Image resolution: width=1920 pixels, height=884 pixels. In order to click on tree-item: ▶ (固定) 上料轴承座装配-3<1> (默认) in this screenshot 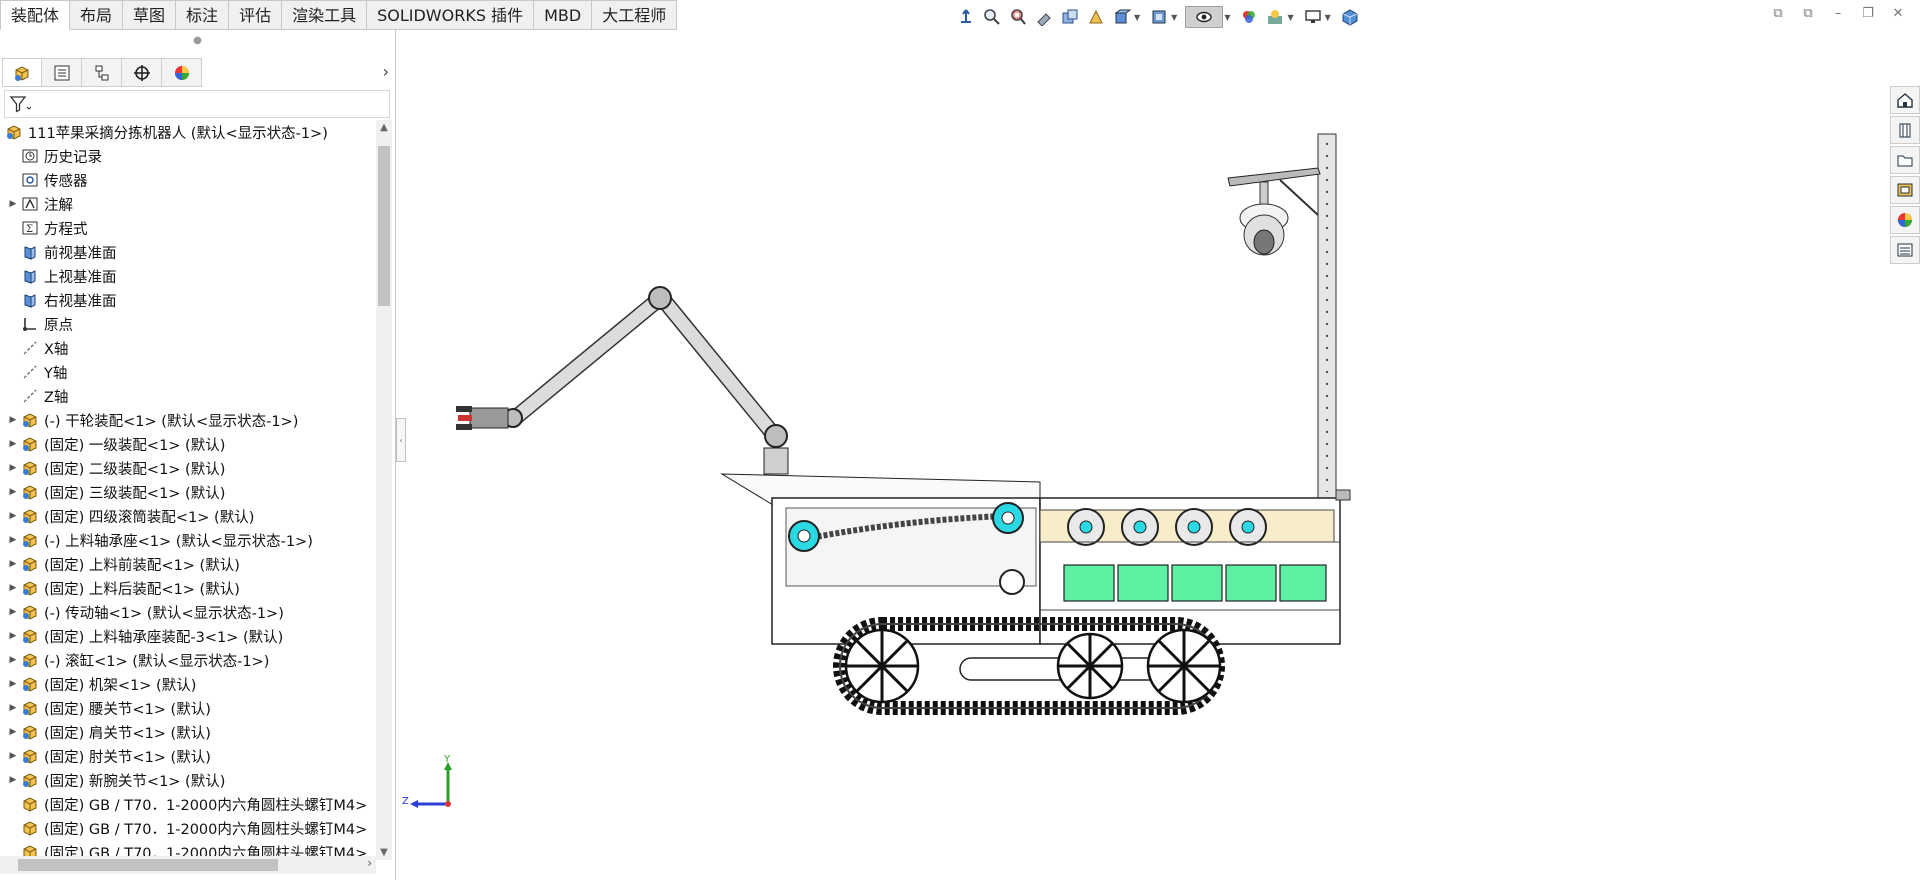, I will do `click(188, 636)`.